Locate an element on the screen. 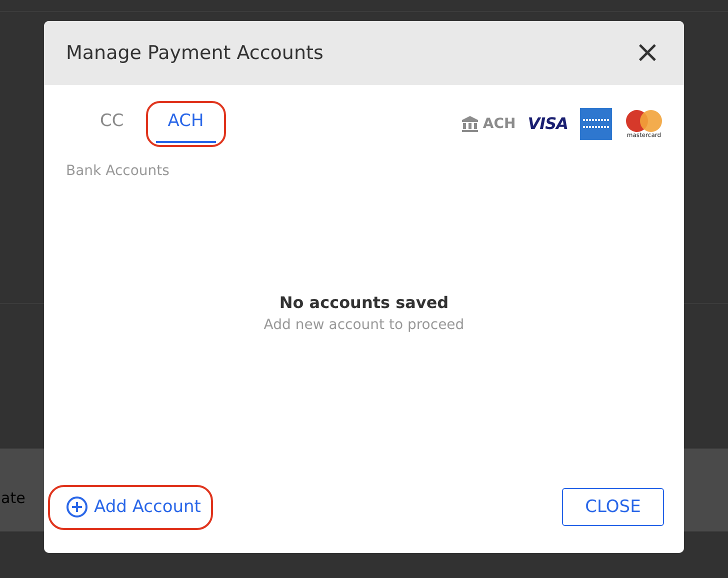  bank-icon is located at coordinates (469, 124).